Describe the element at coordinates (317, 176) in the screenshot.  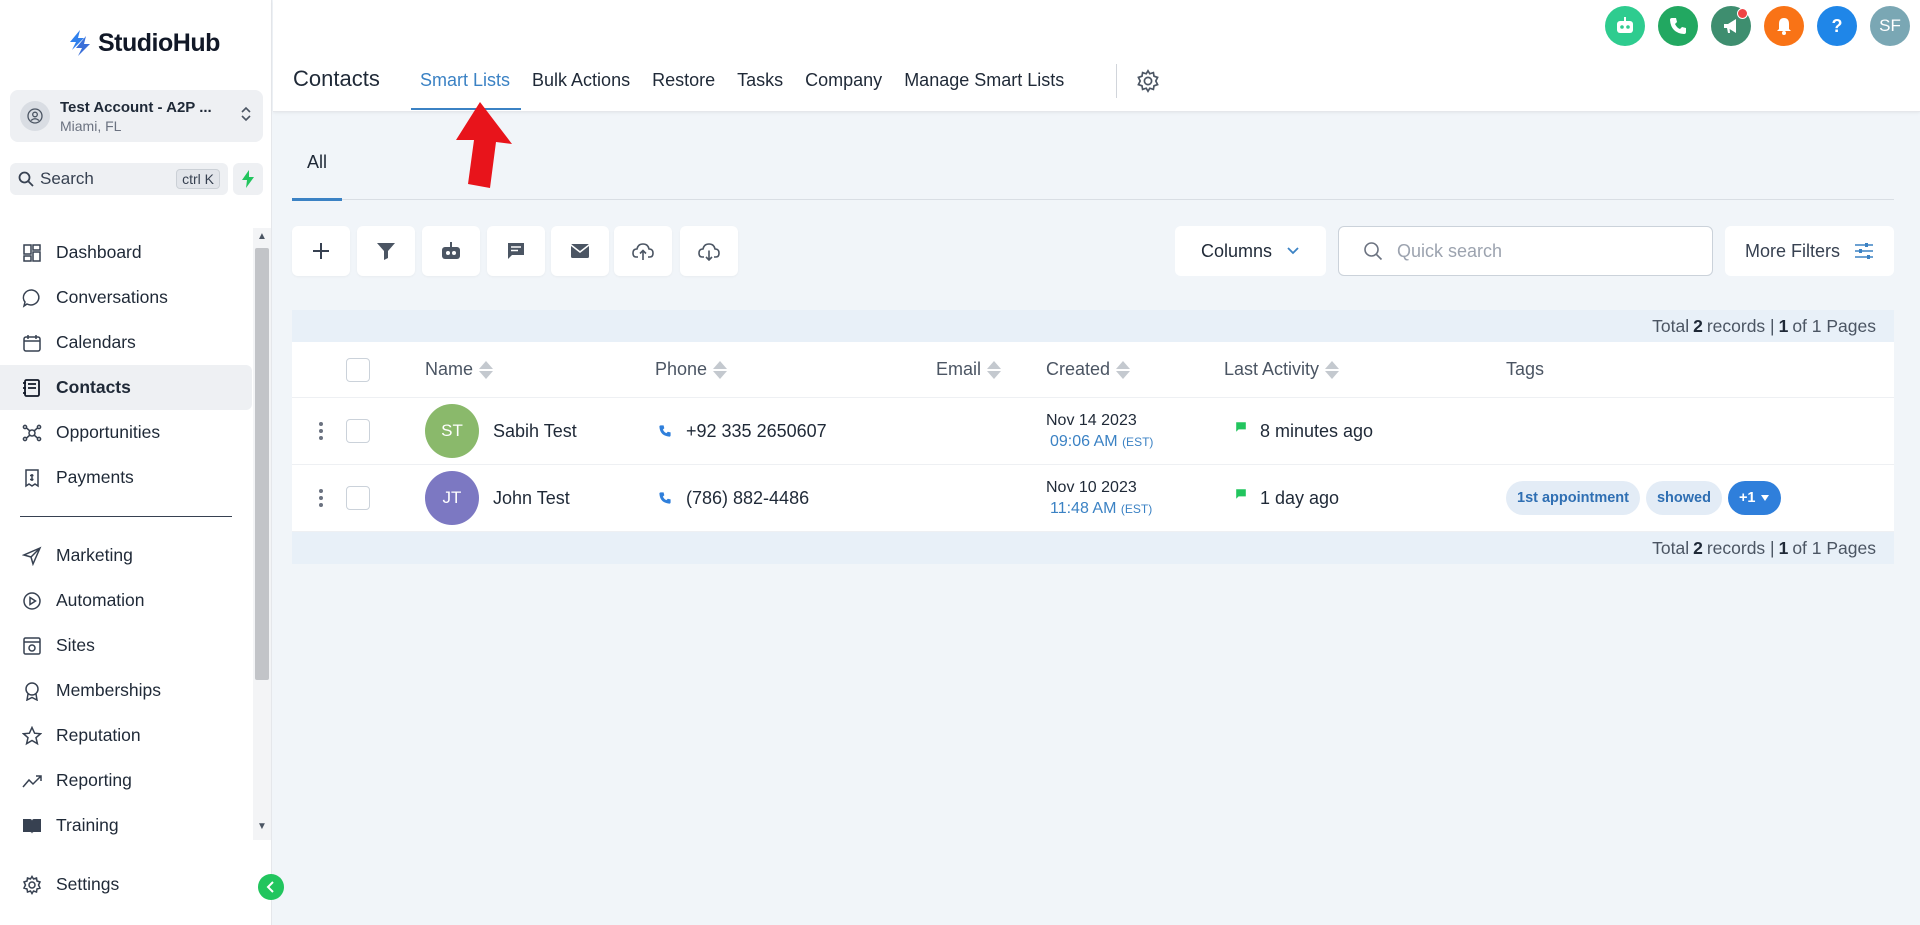
I see `tab-all: All` at that location.